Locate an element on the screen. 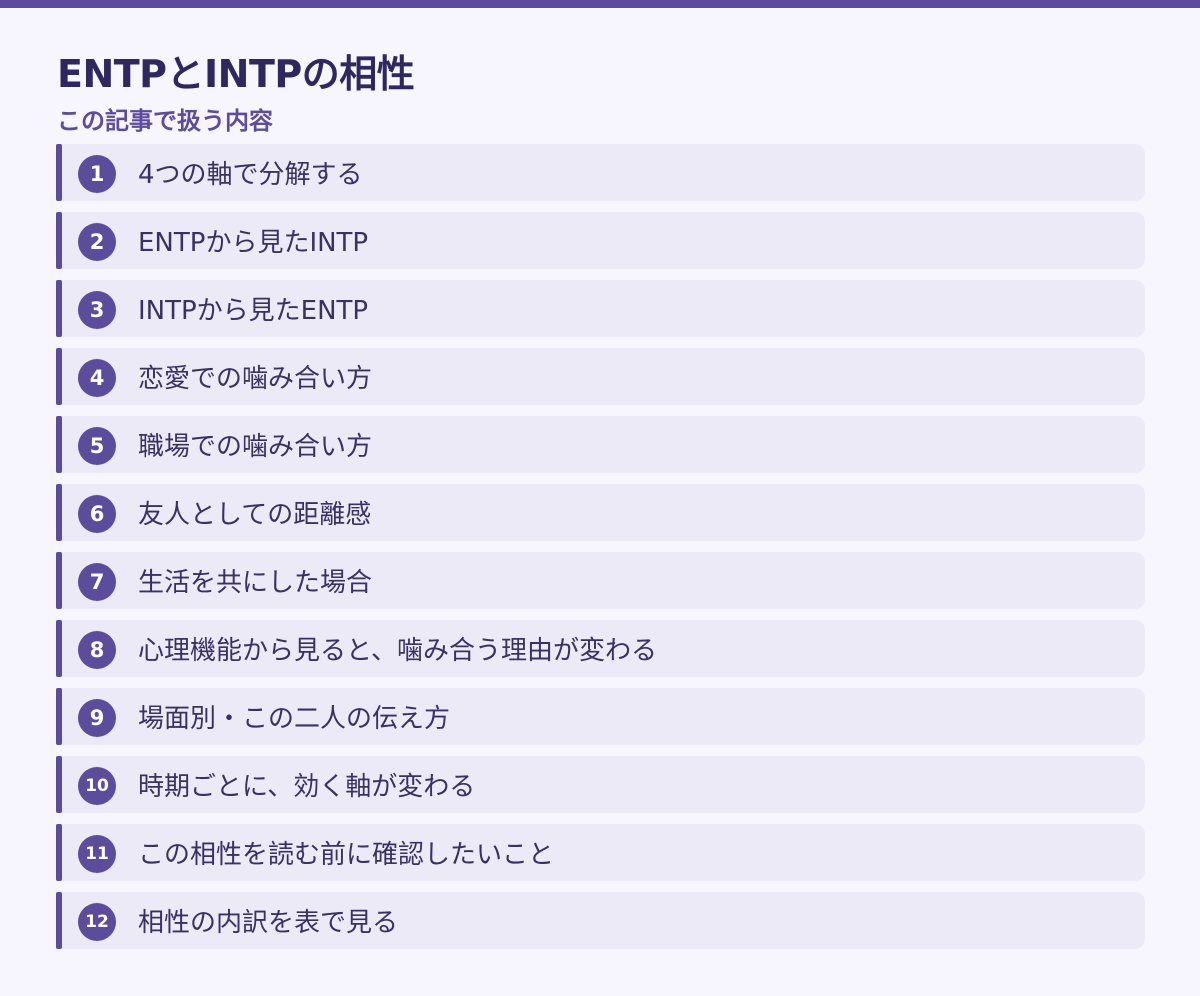  page-title: ENTPとINTPの相性 is located at coordinates (236, 74).